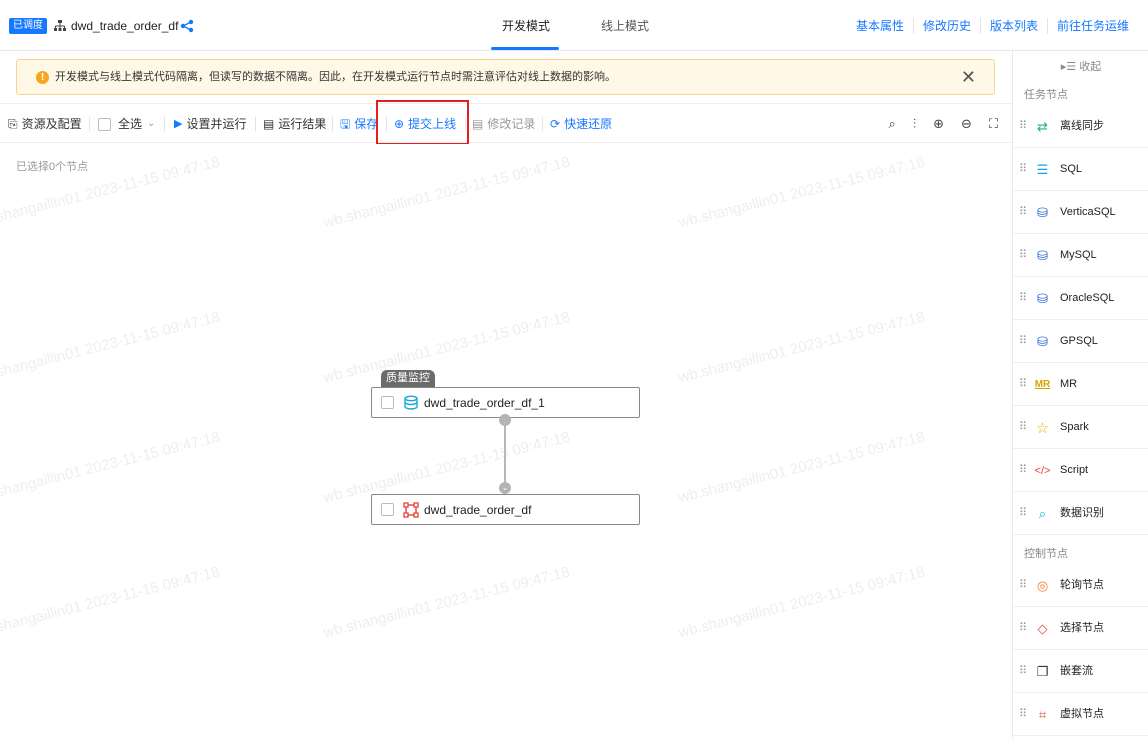  What do you see at coordinates (1042, 671) in the screenshot?
I see `nested-flow-icon: ❐` at bounding box center [1042, 671].